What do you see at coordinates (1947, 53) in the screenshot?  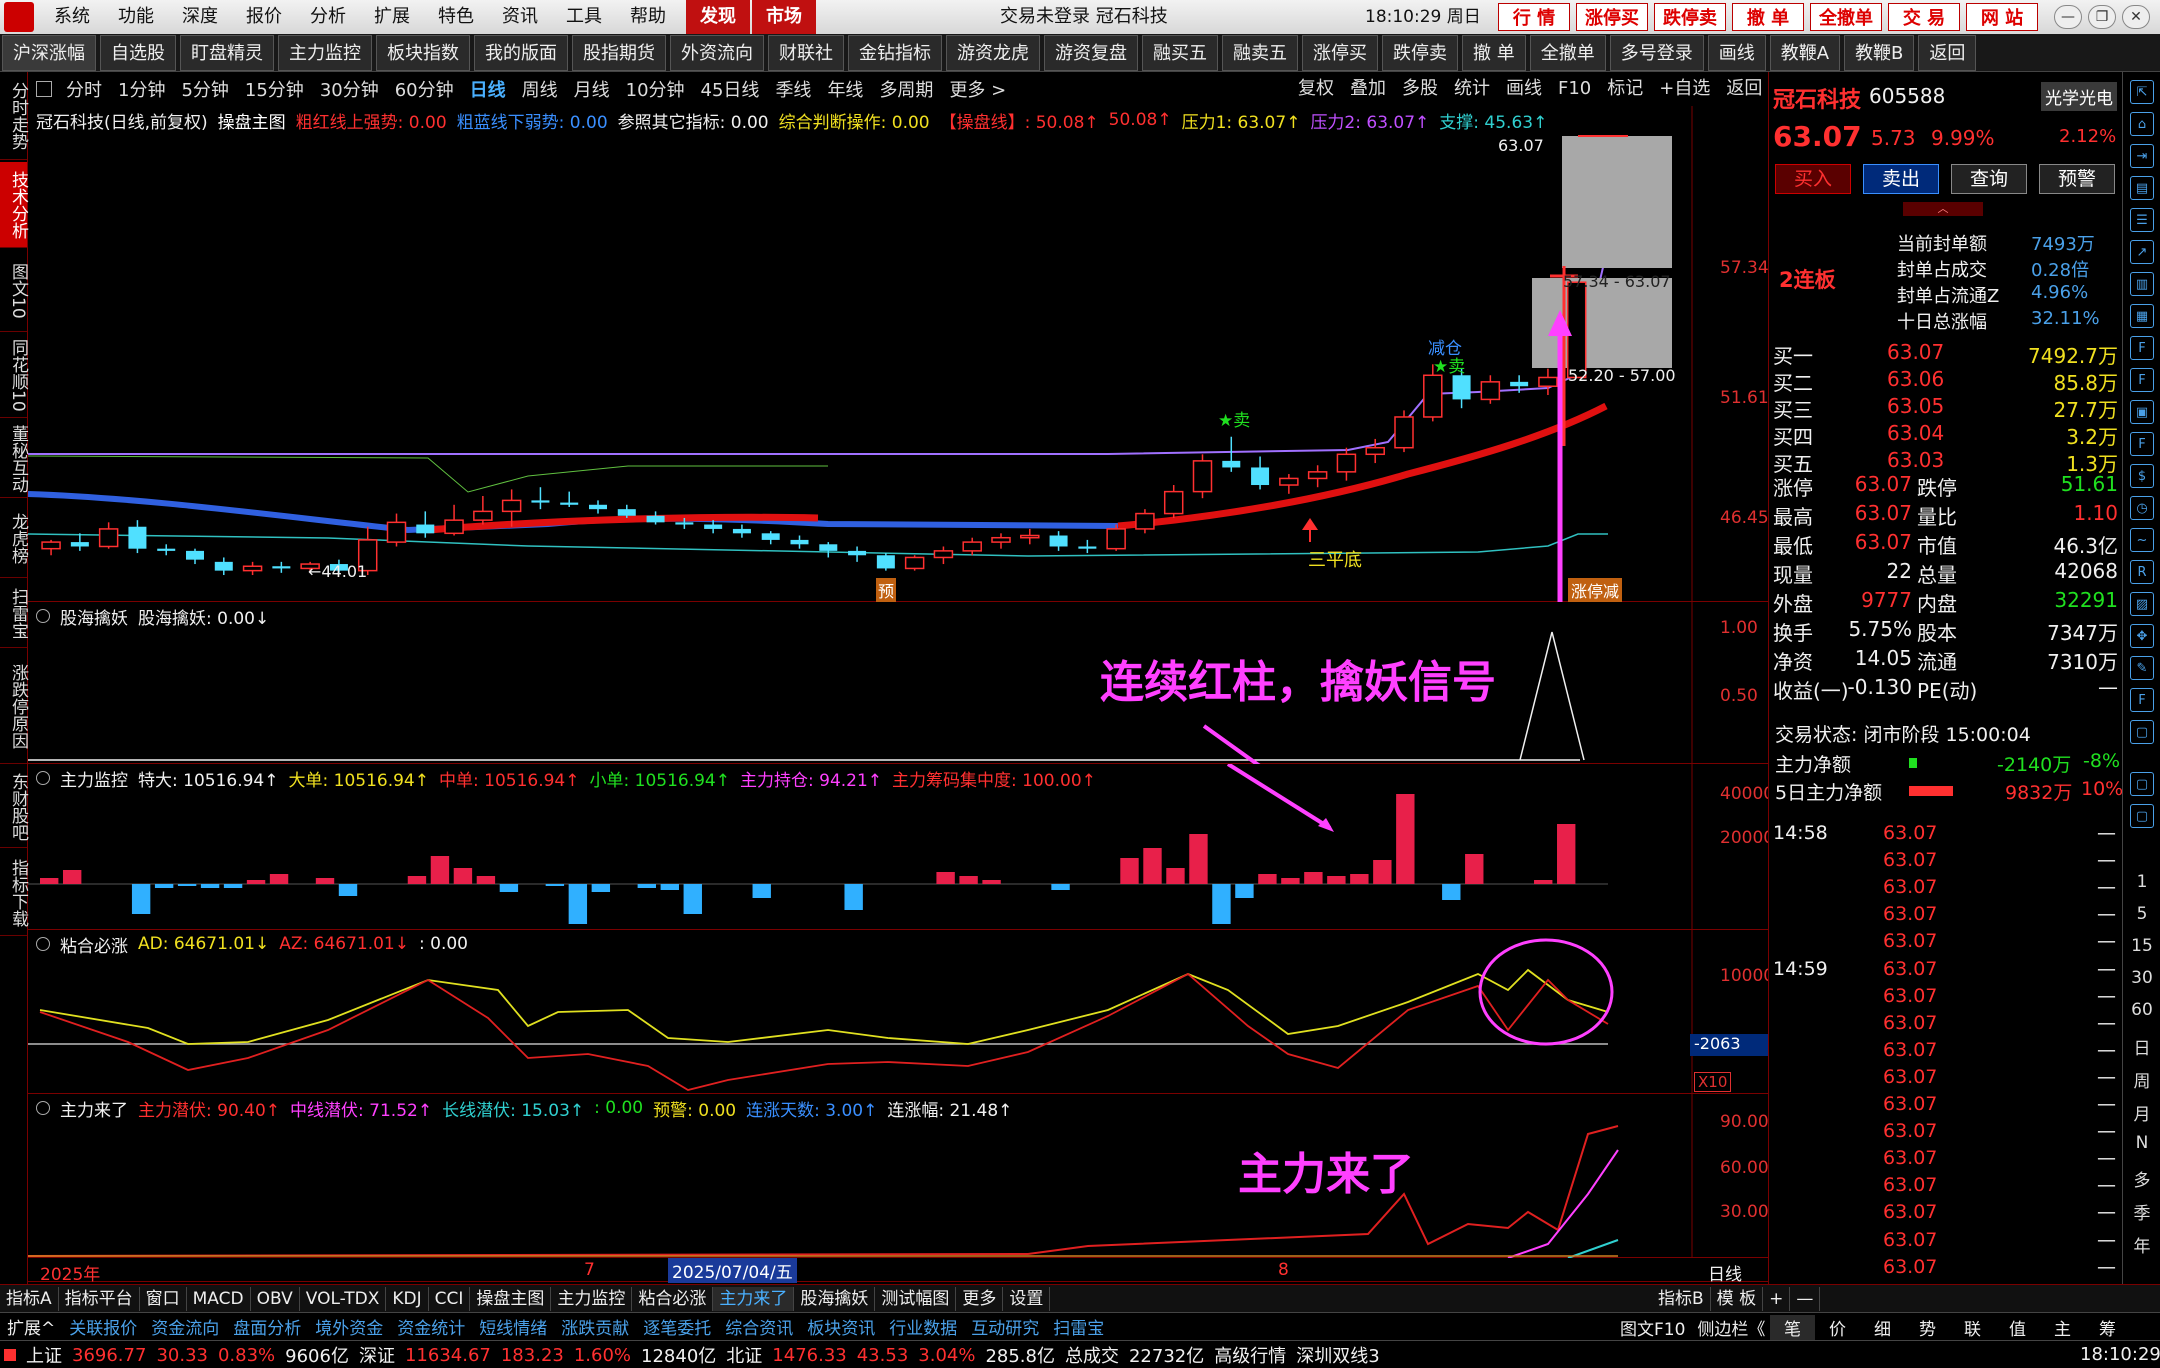 I see `tab-22: 返回` at bounding box center [1947, 53].